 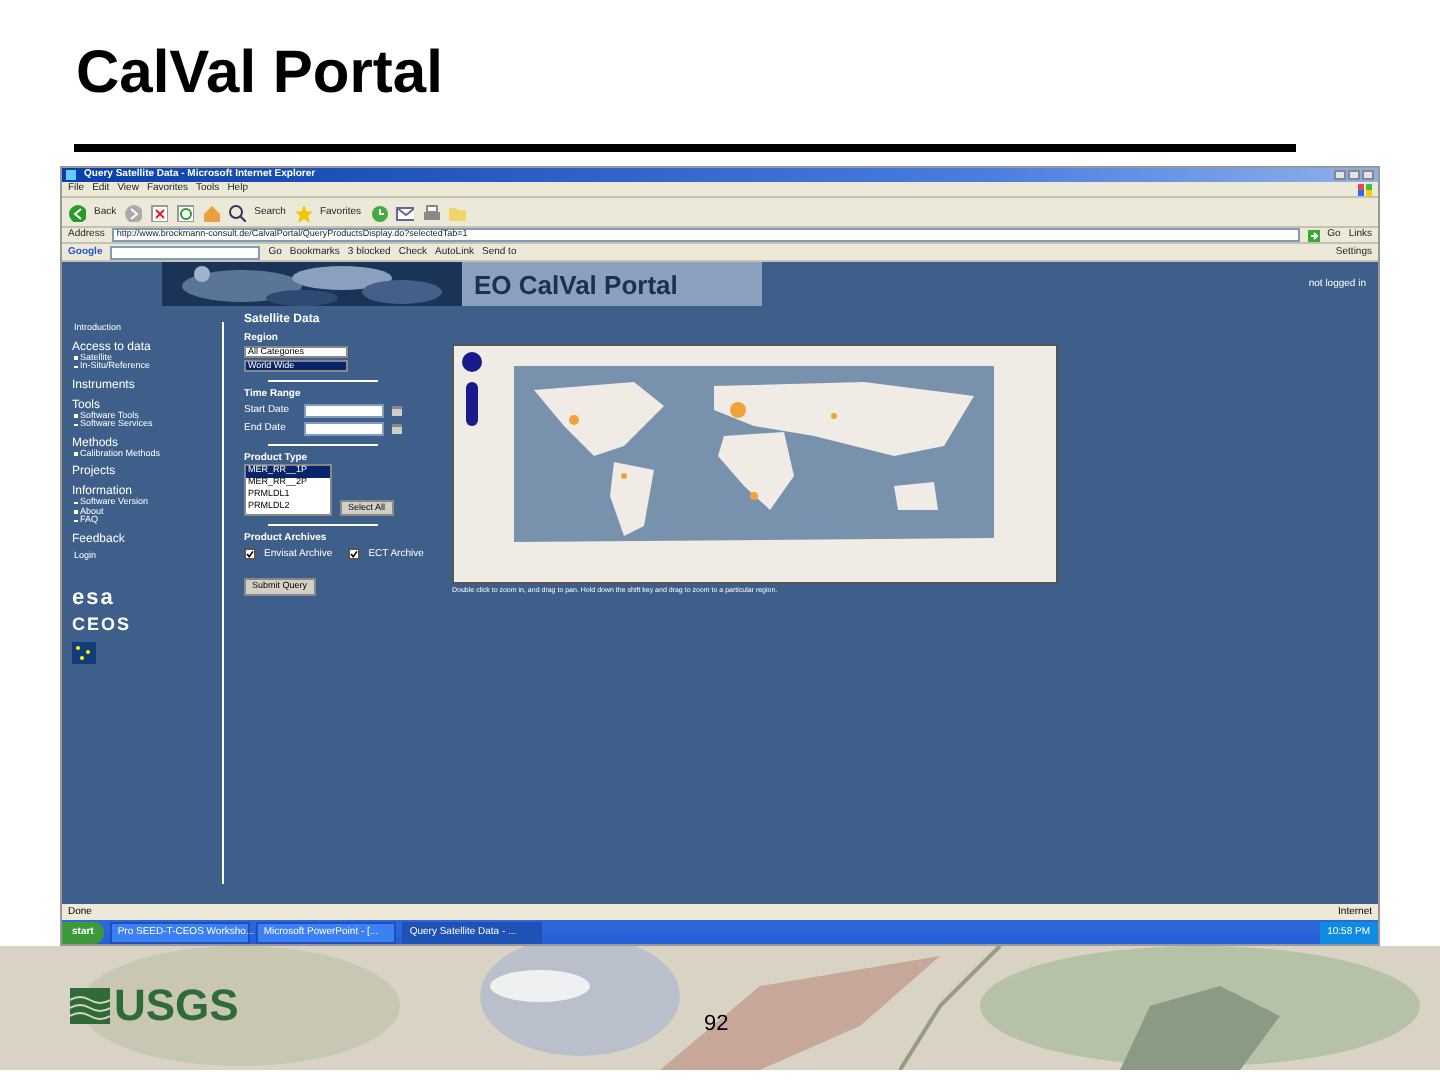 What do you see at coordinates (71, 175) in the screenshot?
I see `ie-icon` at bounding box center [71, 175].